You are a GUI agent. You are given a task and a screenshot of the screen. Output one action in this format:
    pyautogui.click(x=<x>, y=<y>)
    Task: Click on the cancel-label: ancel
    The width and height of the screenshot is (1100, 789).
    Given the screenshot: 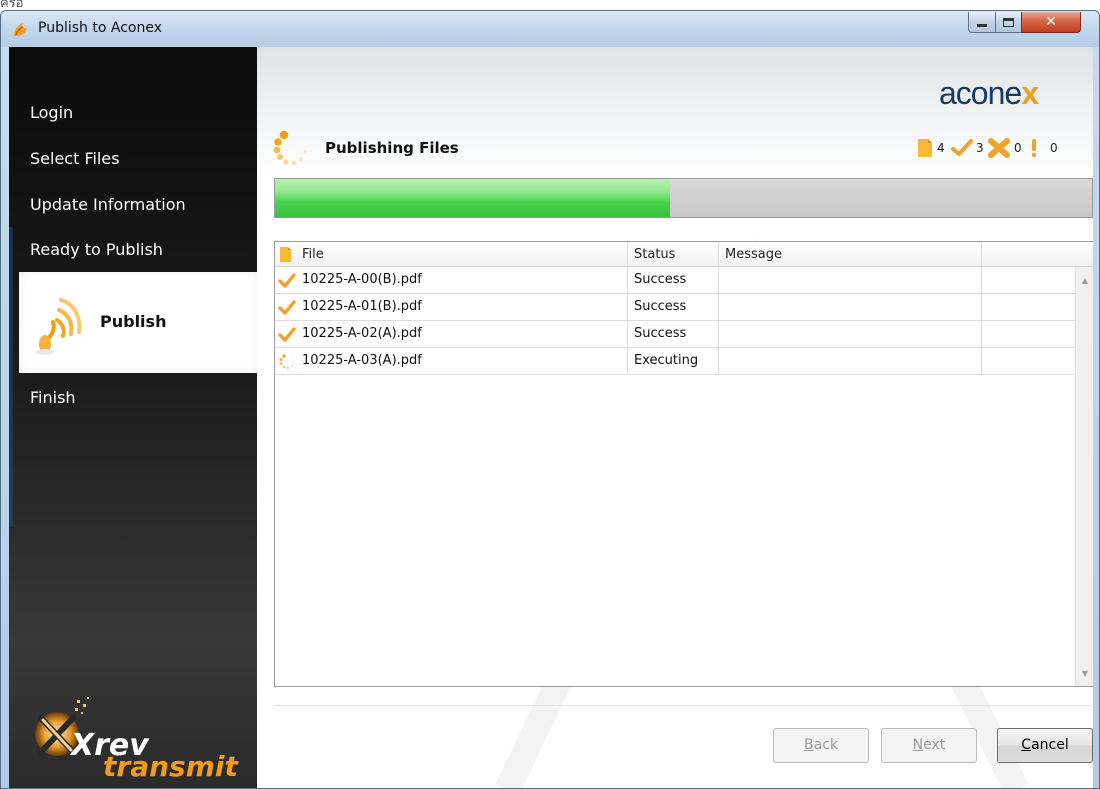 What is the action you would take?
    pyautogui.click(x=1050, y=745)
    